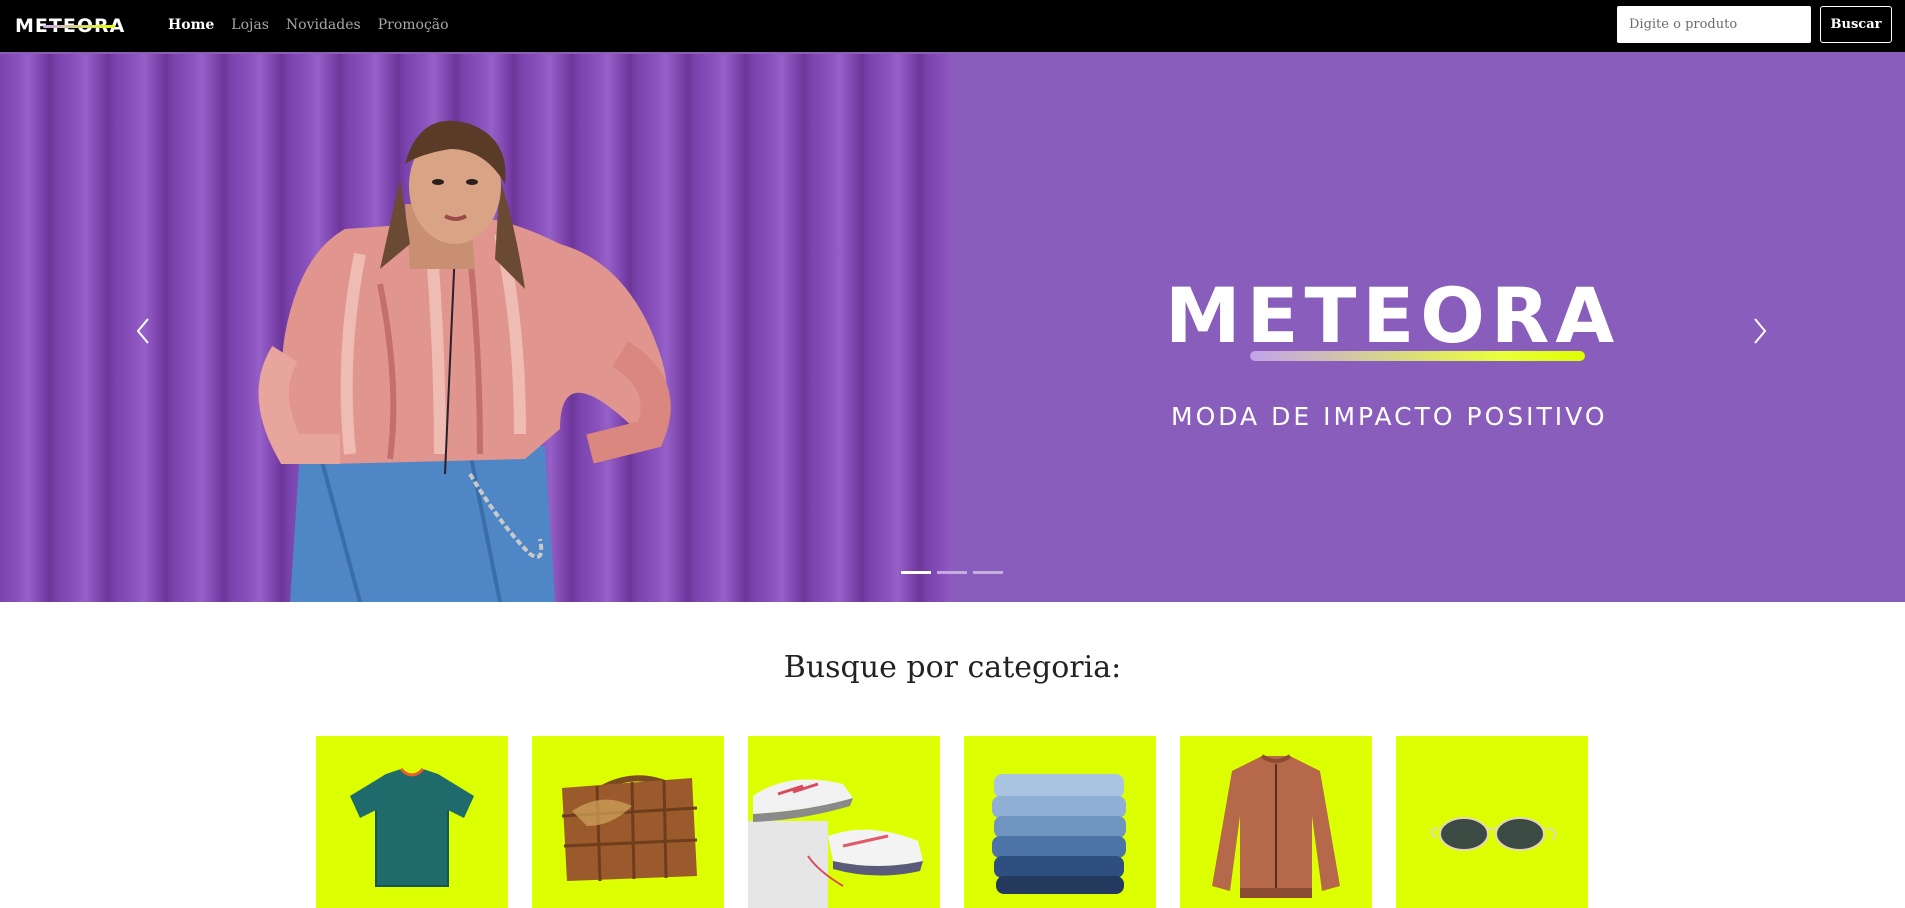 The width and height of the screenshot is (1905, 908). Describe the element at coordinates (413, 25) in the screenshot. I see `nav-link-promocao: Promoção` at that location.